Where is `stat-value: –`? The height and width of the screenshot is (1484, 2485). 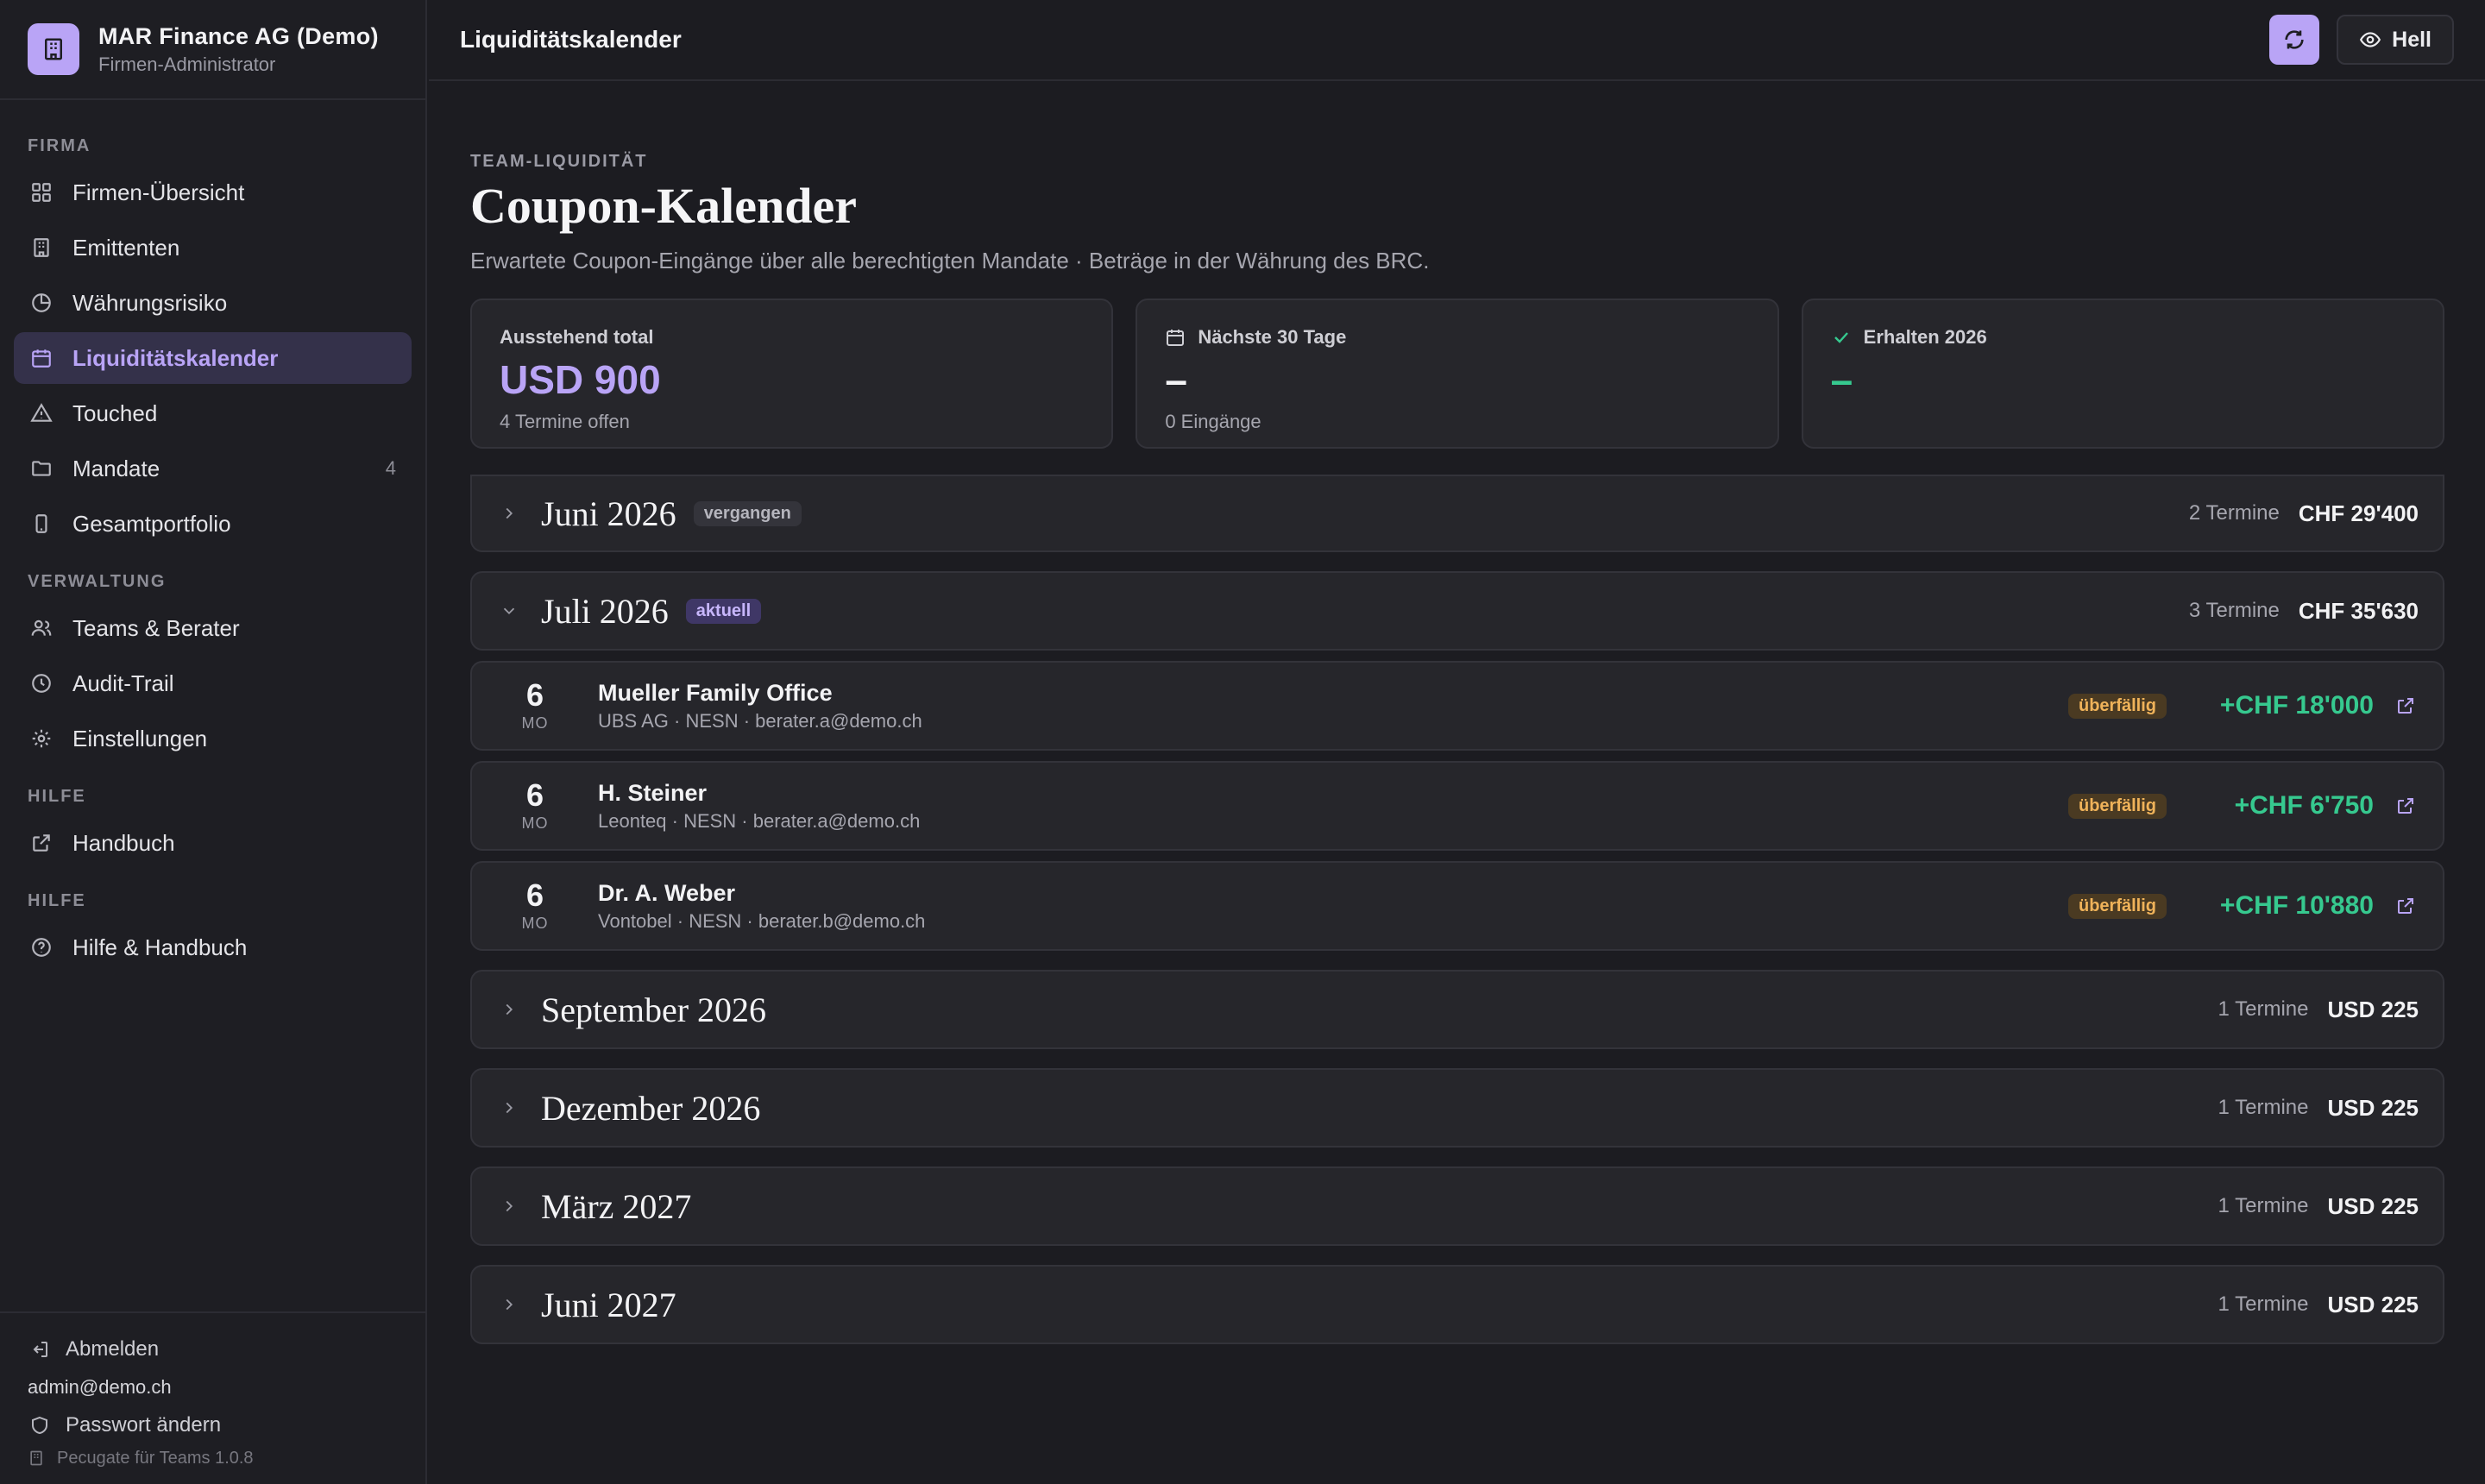
stat-value: – is located at coordinates (1841, 379).